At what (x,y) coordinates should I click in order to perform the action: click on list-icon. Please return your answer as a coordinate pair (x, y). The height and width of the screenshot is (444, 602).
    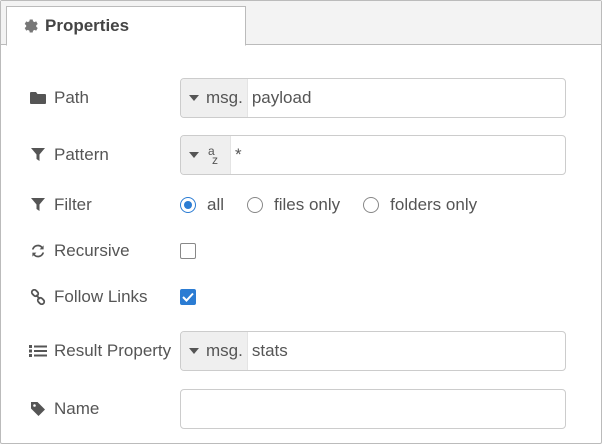
    Looking at the image, I should click on (38, 351).